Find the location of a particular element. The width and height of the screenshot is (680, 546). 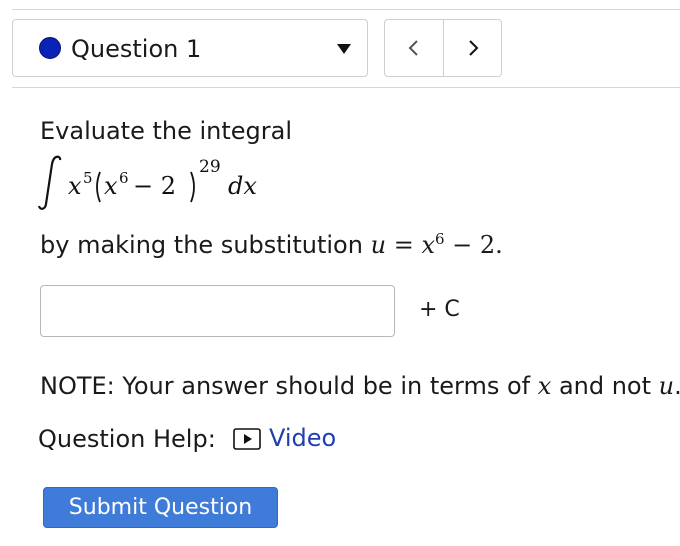

chevron-left-icon is located at coordinates (413, 48).